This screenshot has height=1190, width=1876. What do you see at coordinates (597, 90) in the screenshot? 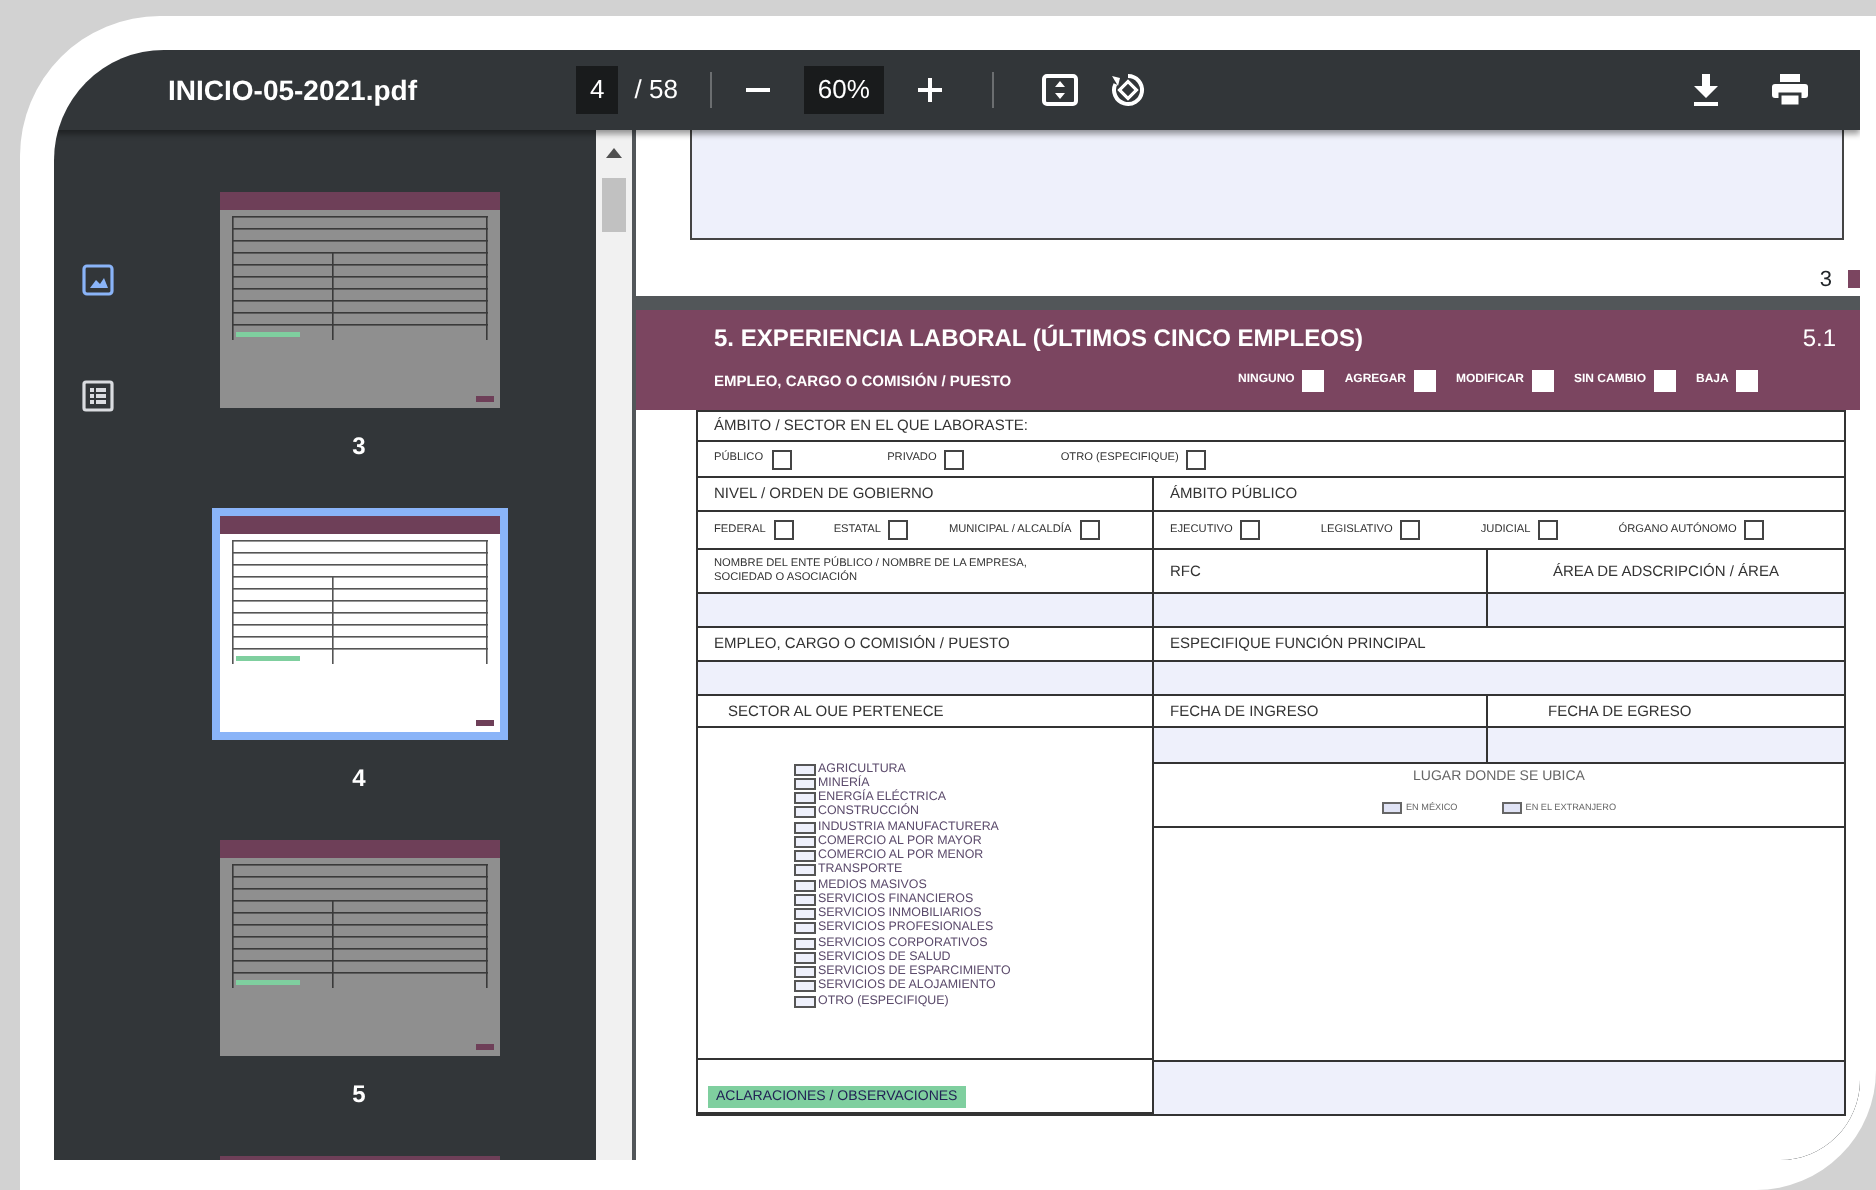
I see `page-number-field: 4` at bounding box center [597, 90].